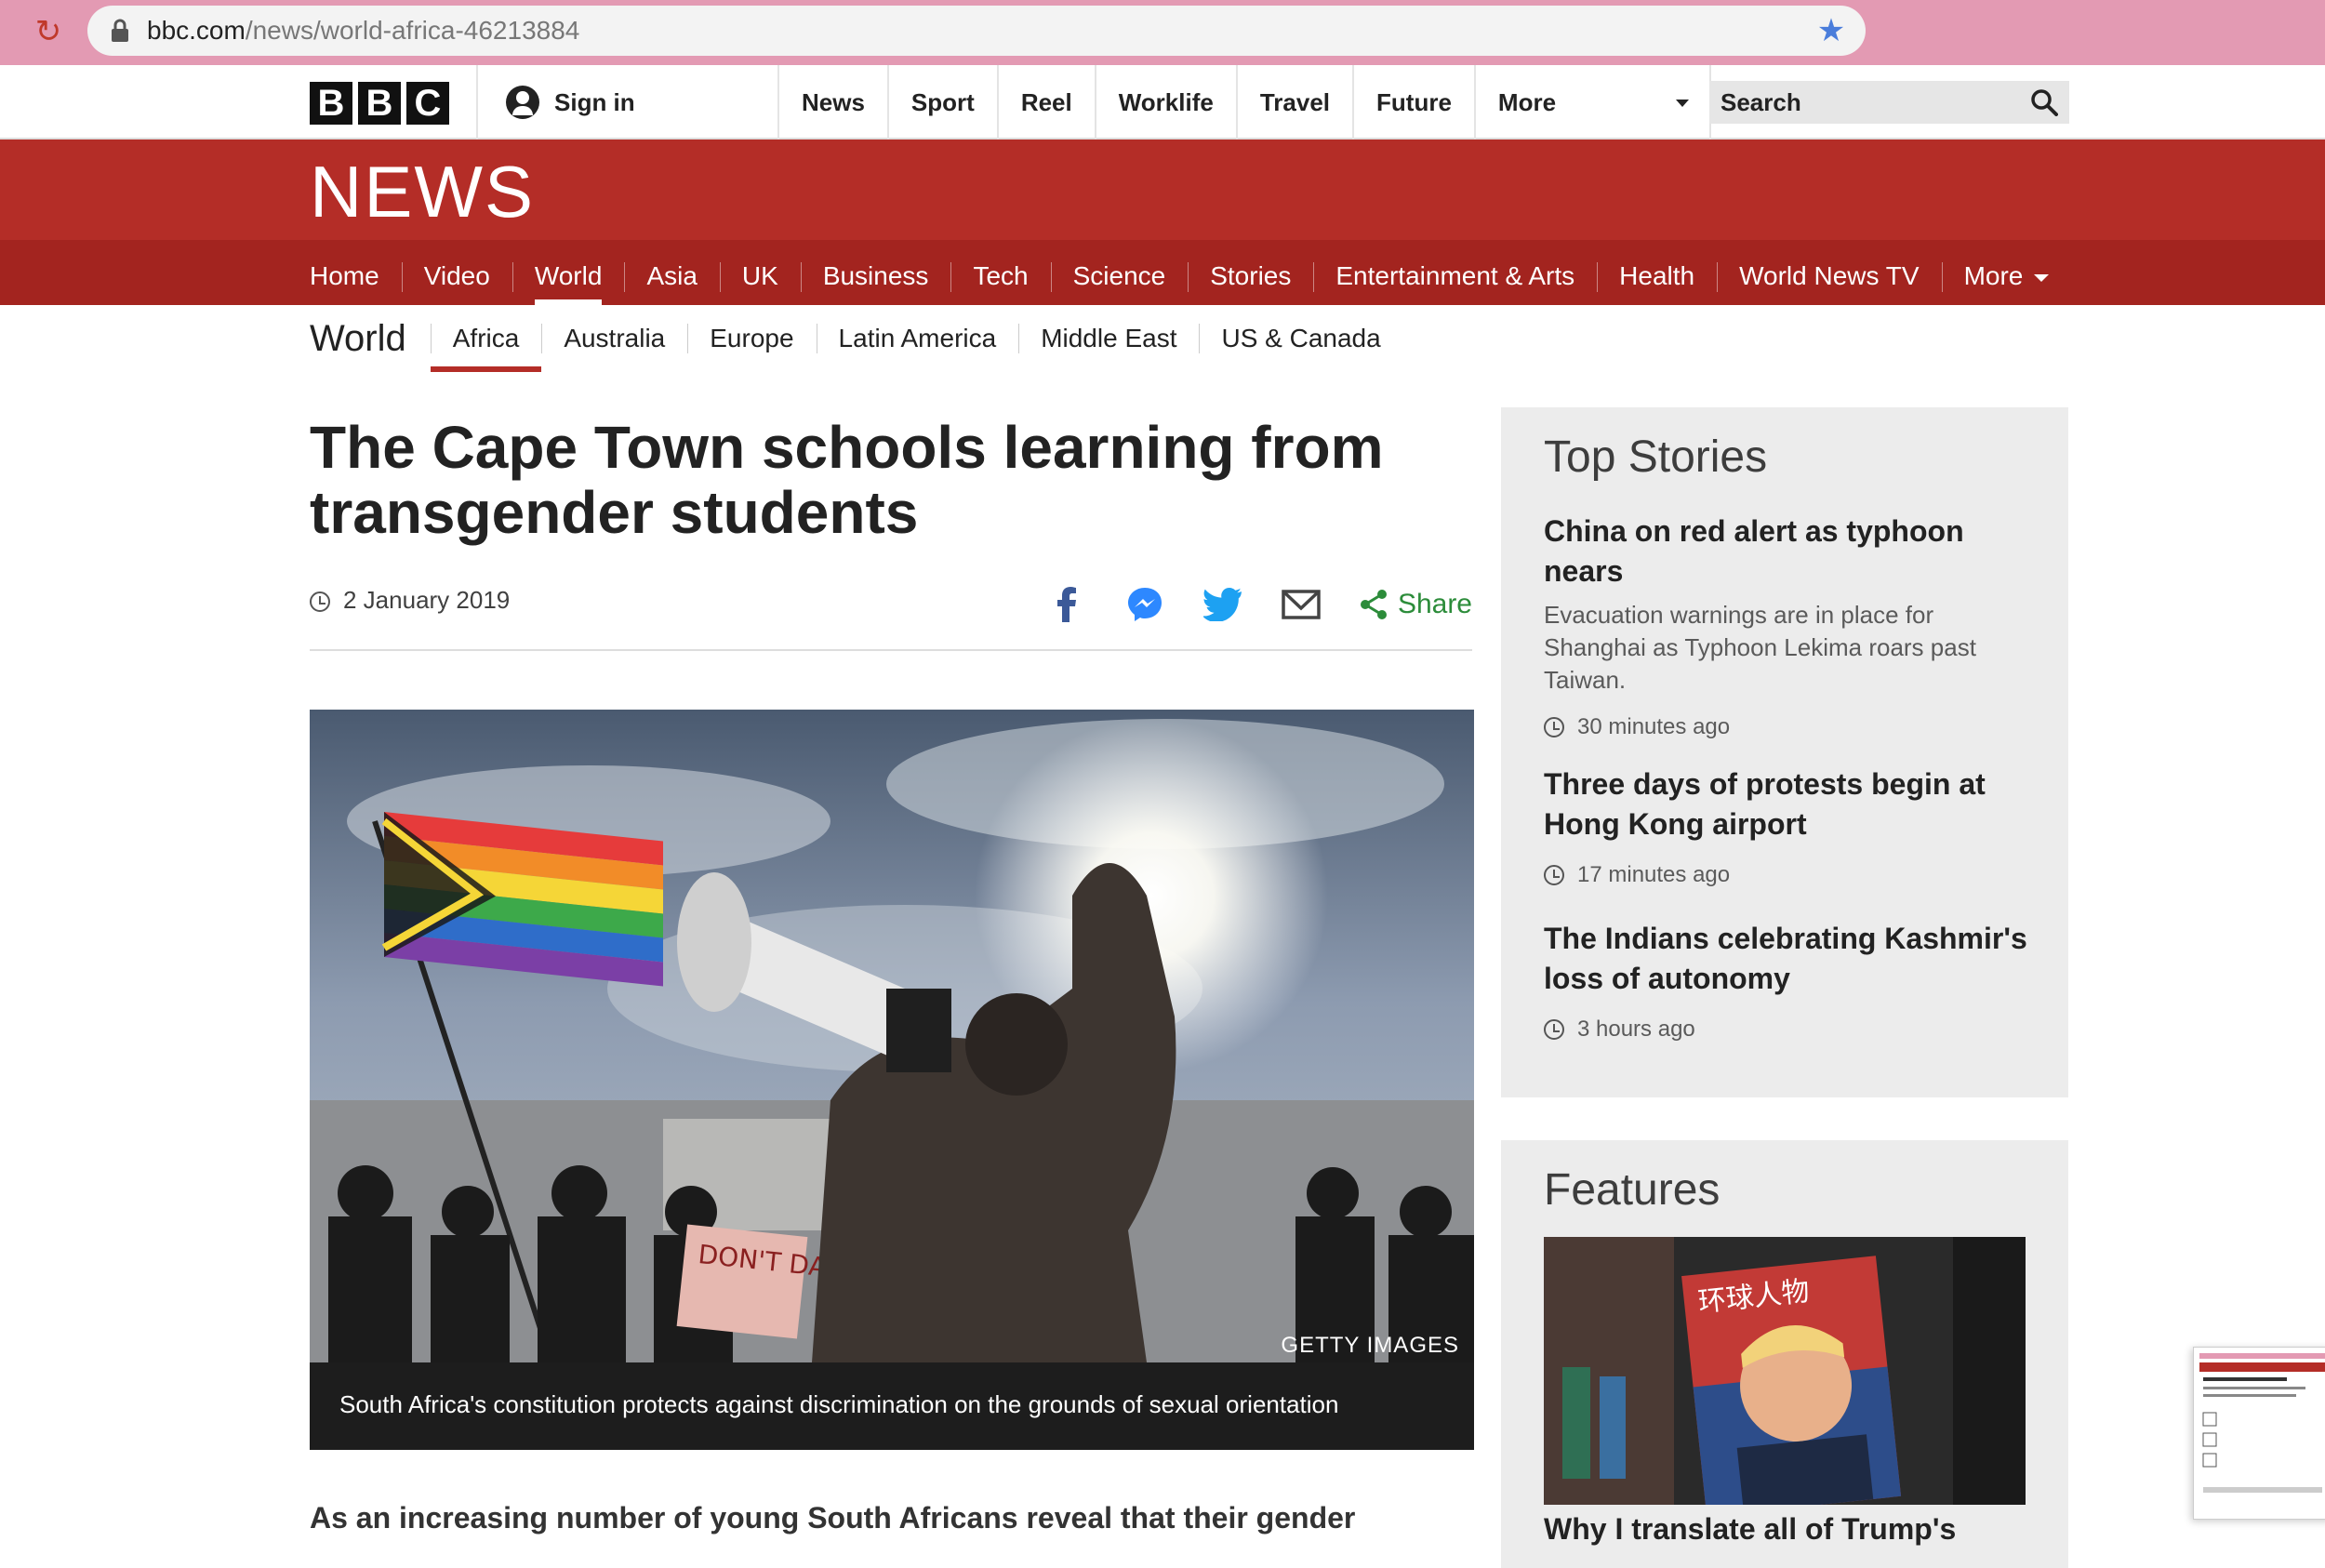  I want to click on image-credit: GETTY IMAGES, so click(1370, 1345).